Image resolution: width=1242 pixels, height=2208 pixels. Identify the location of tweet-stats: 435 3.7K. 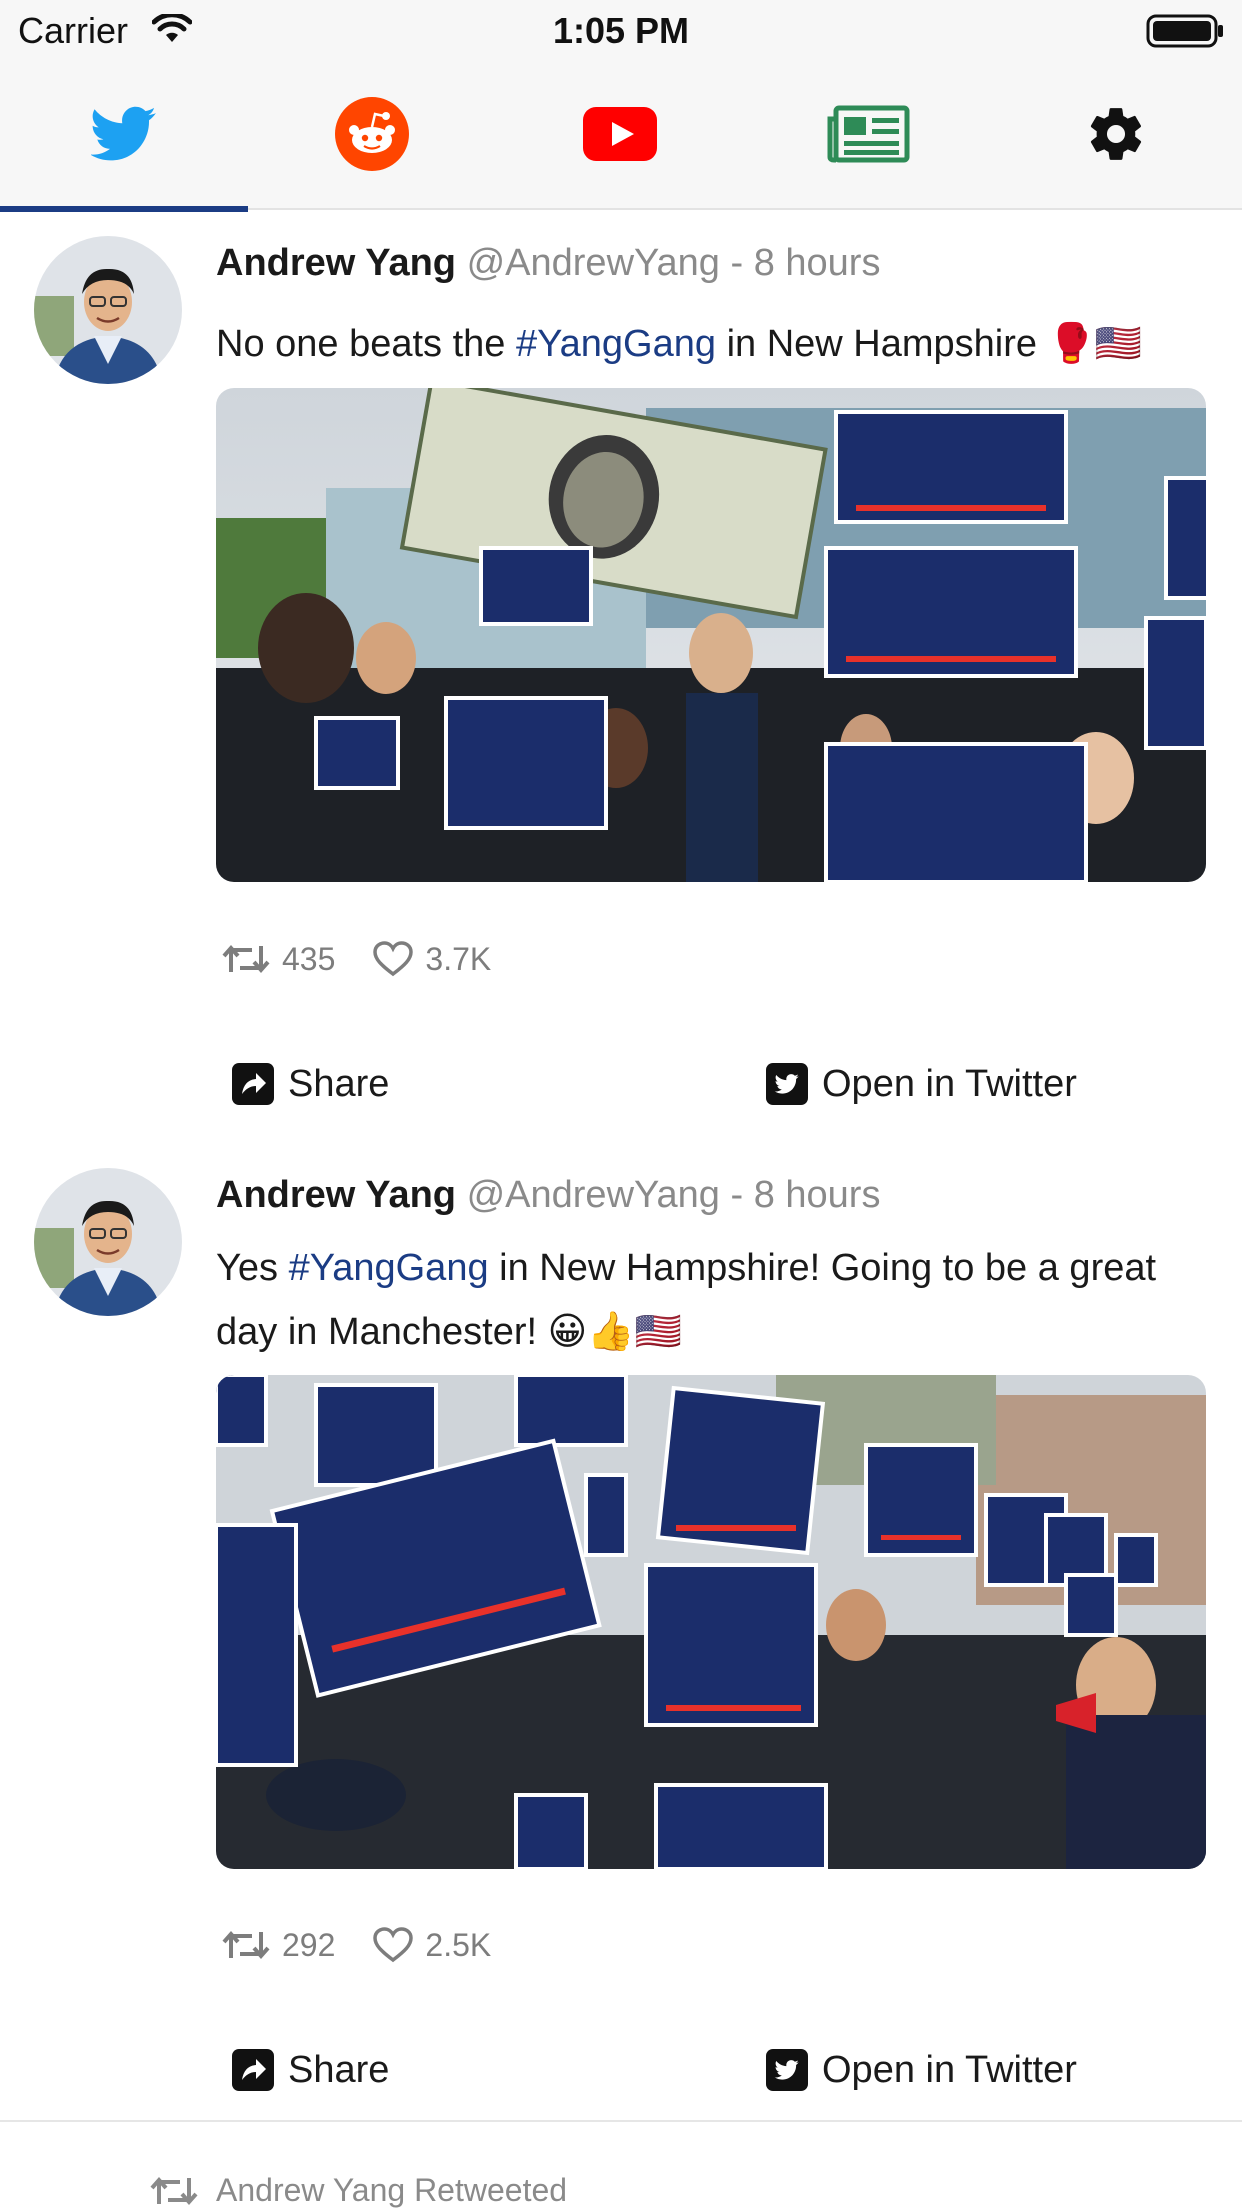
(375, 959).